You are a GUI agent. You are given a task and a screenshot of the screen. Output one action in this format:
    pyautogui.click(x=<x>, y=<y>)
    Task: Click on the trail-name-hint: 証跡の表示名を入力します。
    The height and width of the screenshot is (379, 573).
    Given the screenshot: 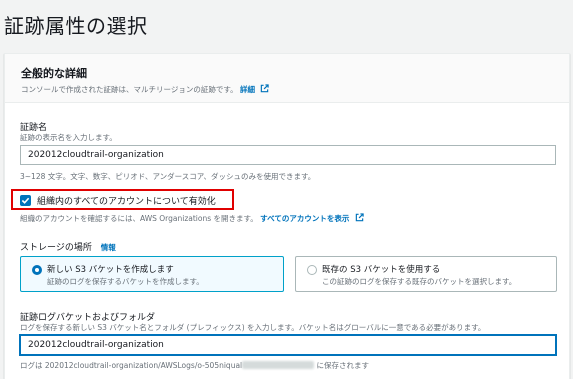 What is the action you would take?
    pyautogui.click(x=68, y=137)
    